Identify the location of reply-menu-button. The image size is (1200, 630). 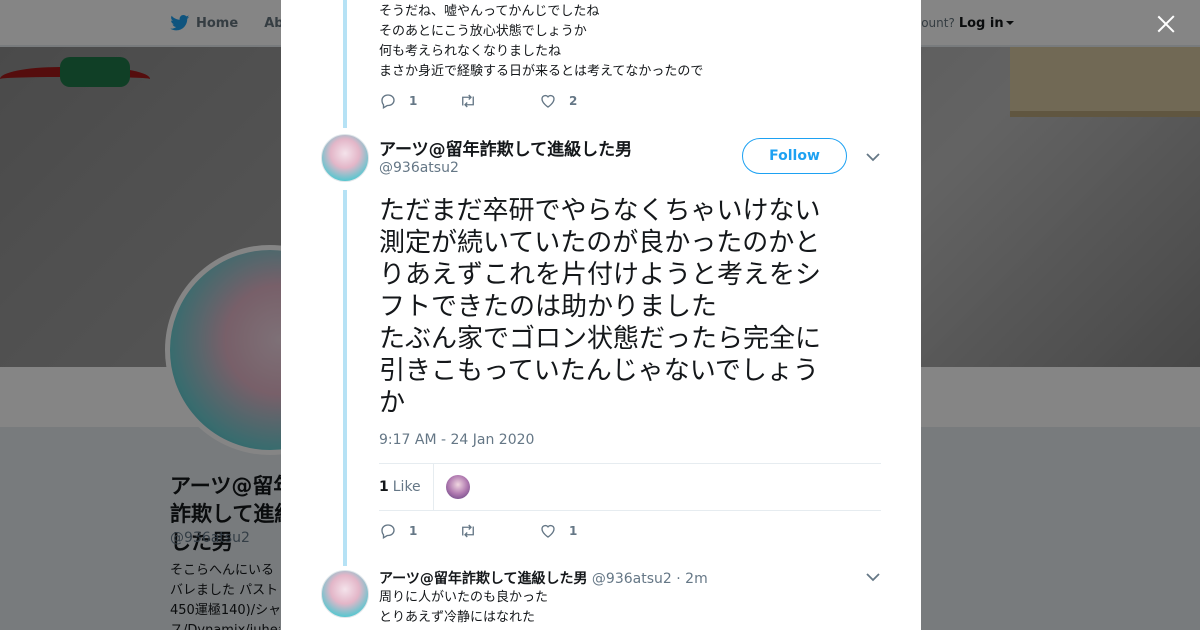
(873, 577).